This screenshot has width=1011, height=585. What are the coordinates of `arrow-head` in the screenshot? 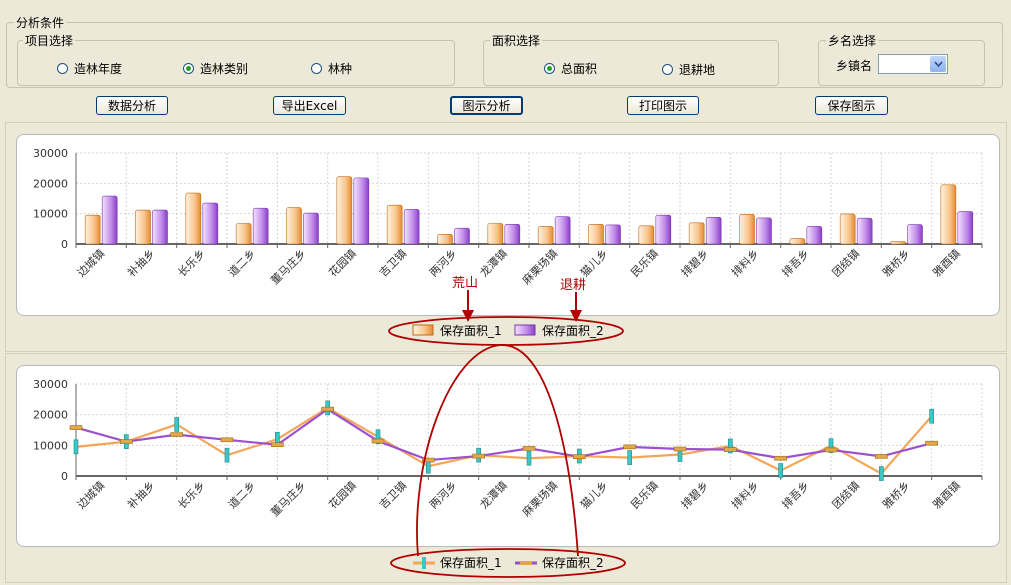 It's located at (468, 316).